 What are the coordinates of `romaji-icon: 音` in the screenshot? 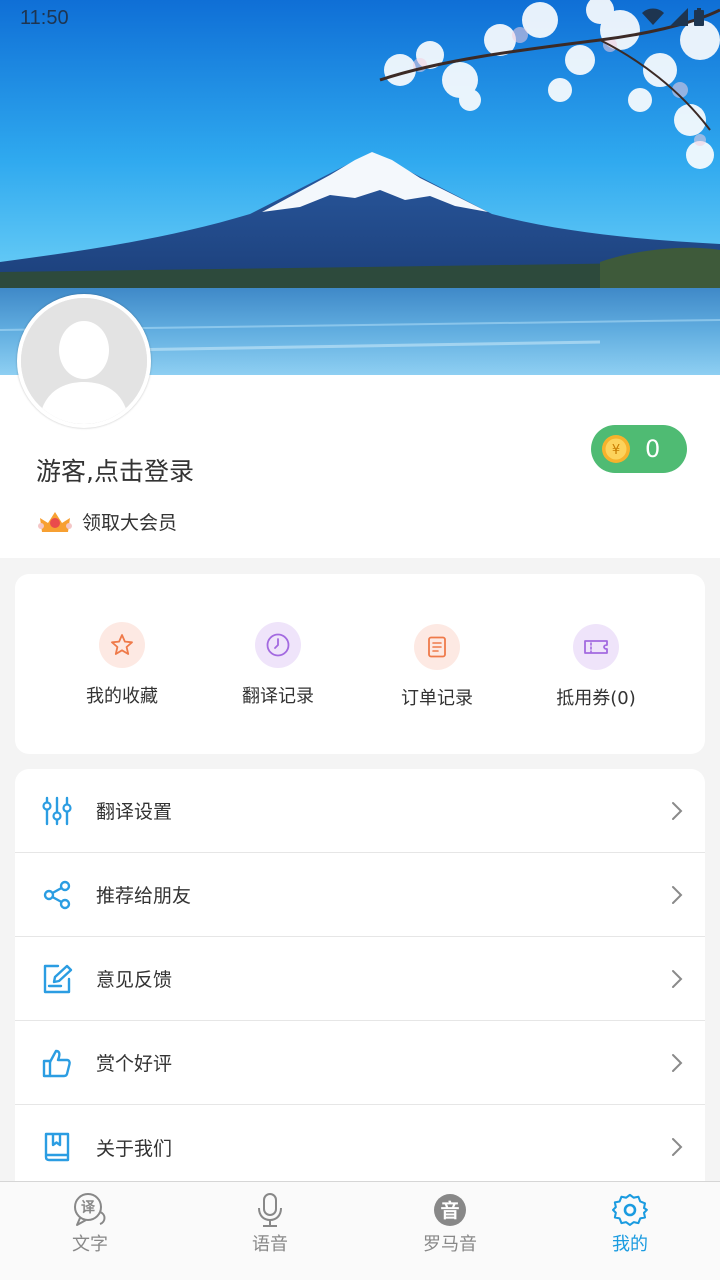 It's located at (450, 1210).